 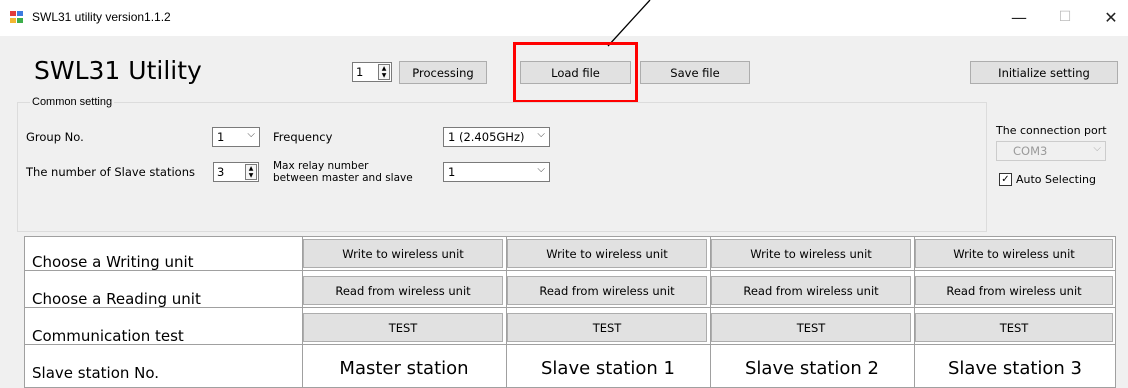 I want to click on test-slave2-button: TEST, so click(x=811, y=327).